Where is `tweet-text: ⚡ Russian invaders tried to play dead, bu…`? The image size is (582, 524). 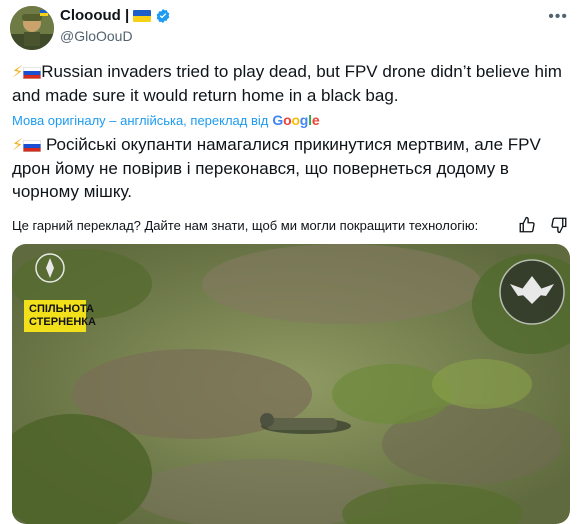 tweet-text: ⚡ Russian invaders tried to play dead, bu… is located at coordinates (292, 83).